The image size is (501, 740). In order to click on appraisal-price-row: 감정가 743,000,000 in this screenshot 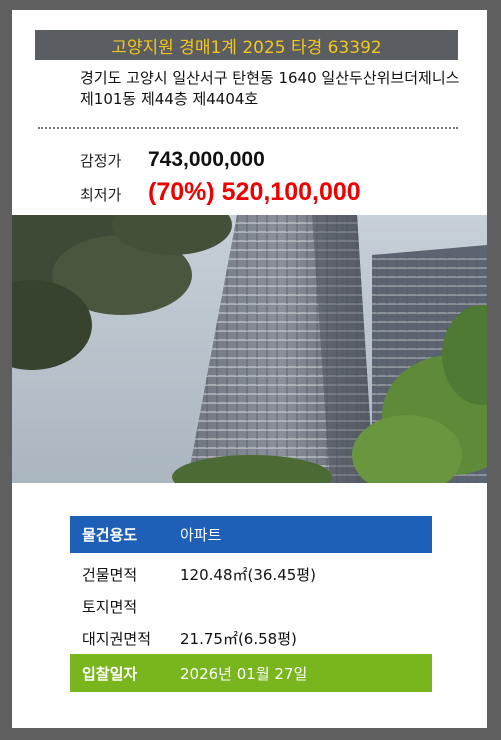, I will do `click(172, 160)`.